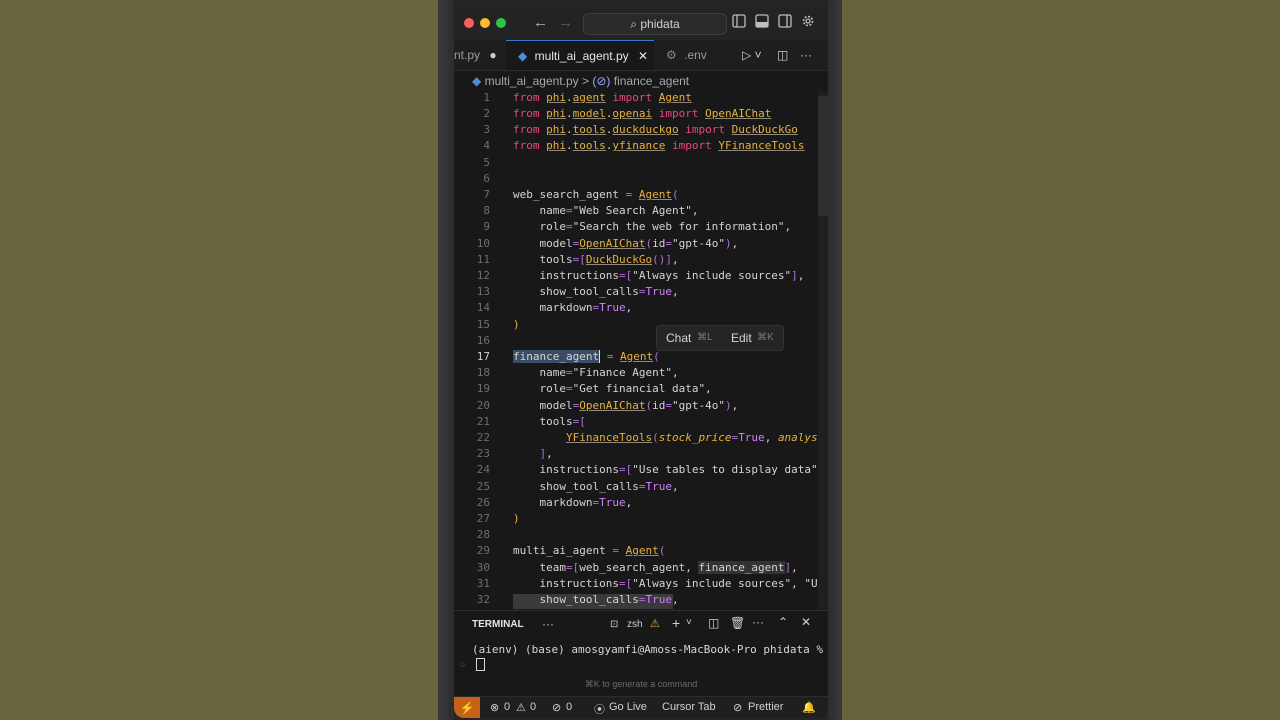  What do you see at coordinates (480, 55) in the screenshot?
I see `tab-previous-file: nt.py ●` at bounding box center [480, 55].